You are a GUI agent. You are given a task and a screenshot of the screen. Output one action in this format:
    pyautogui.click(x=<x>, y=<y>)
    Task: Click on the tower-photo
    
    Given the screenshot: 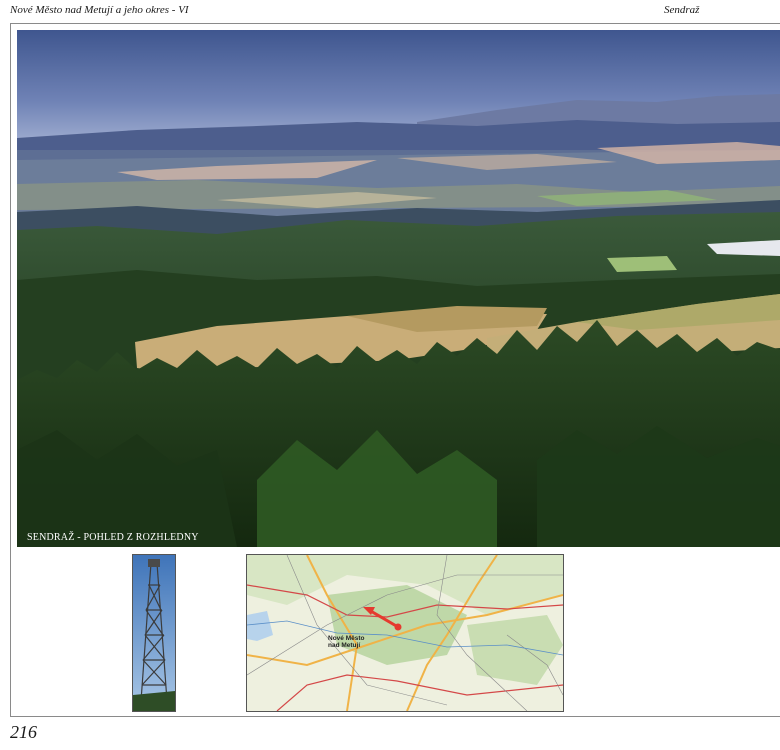 What is the action you would take?
    pyautogui.click(x=154, y=633)
    